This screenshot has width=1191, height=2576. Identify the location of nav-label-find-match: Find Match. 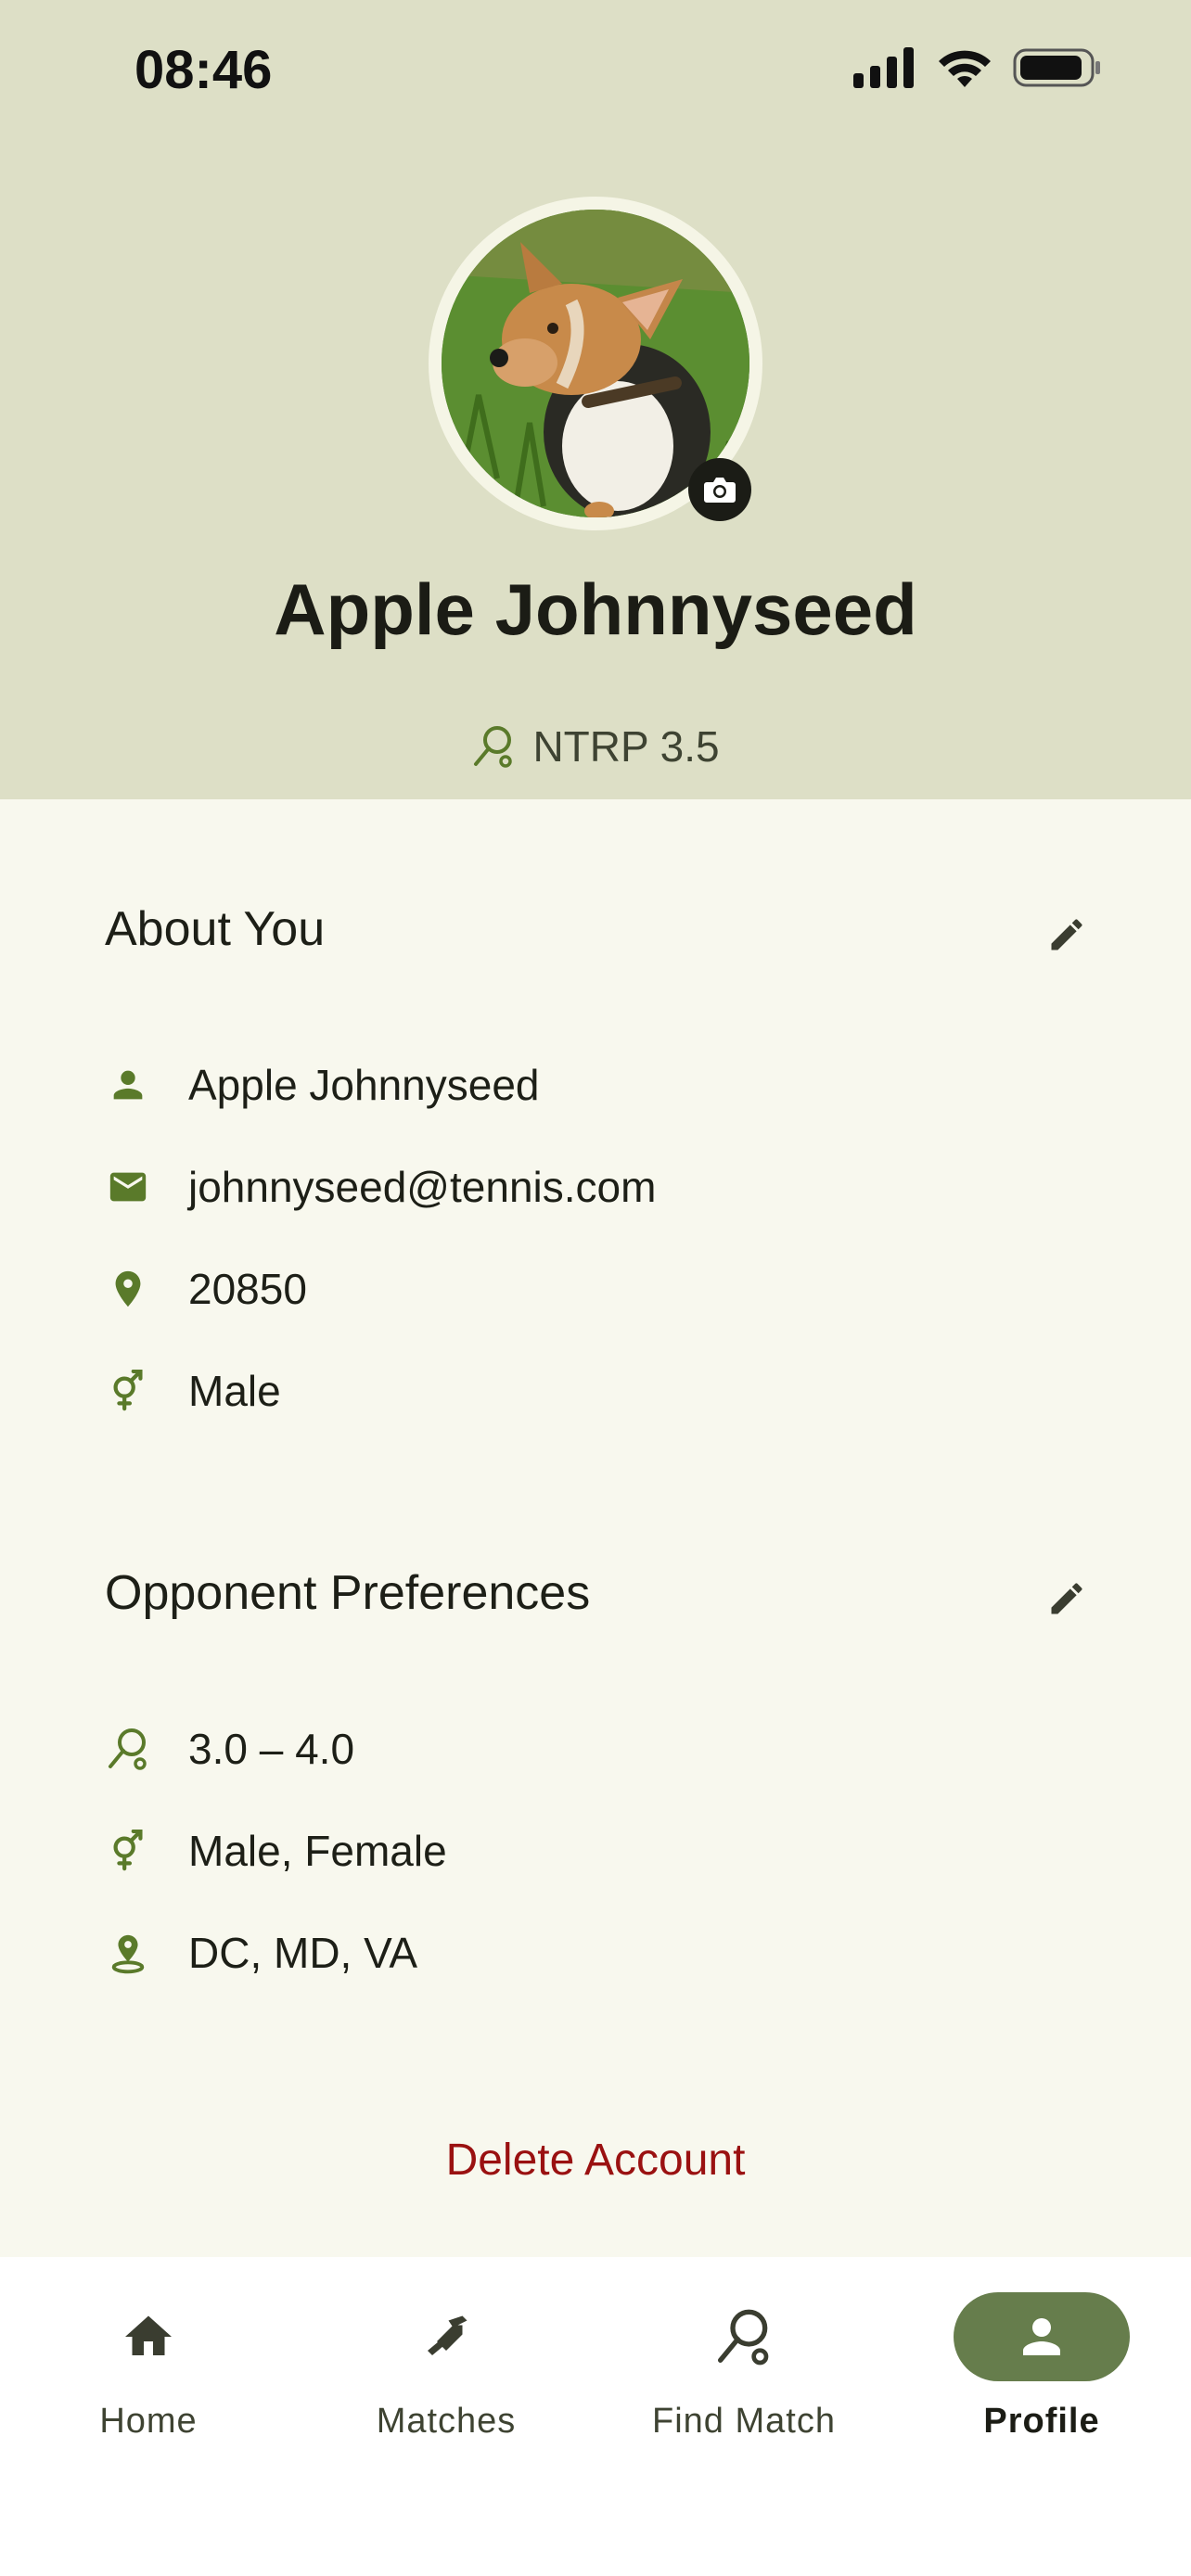
(744, 2421).